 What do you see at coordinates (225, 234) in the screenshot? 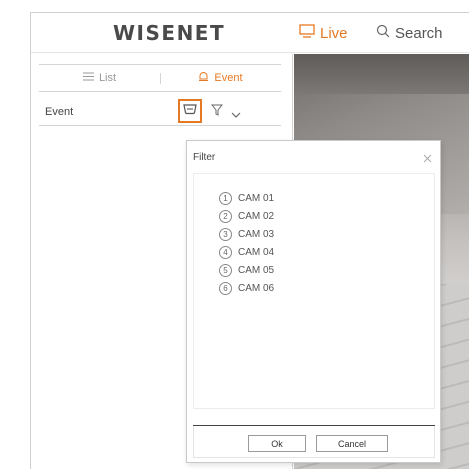
I see `camera-number-badge: 3` at bounding box center [225, 234].